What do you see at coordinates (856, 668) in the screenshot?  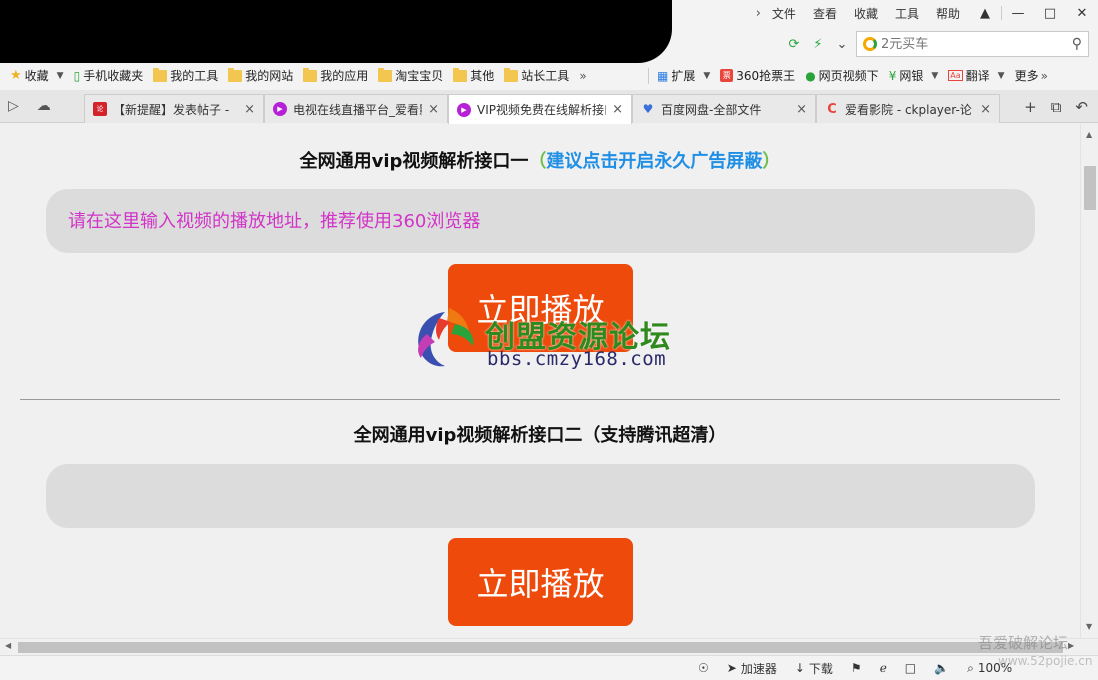 I see `flag-icon: ⚑` at bounding box center [856, 668].